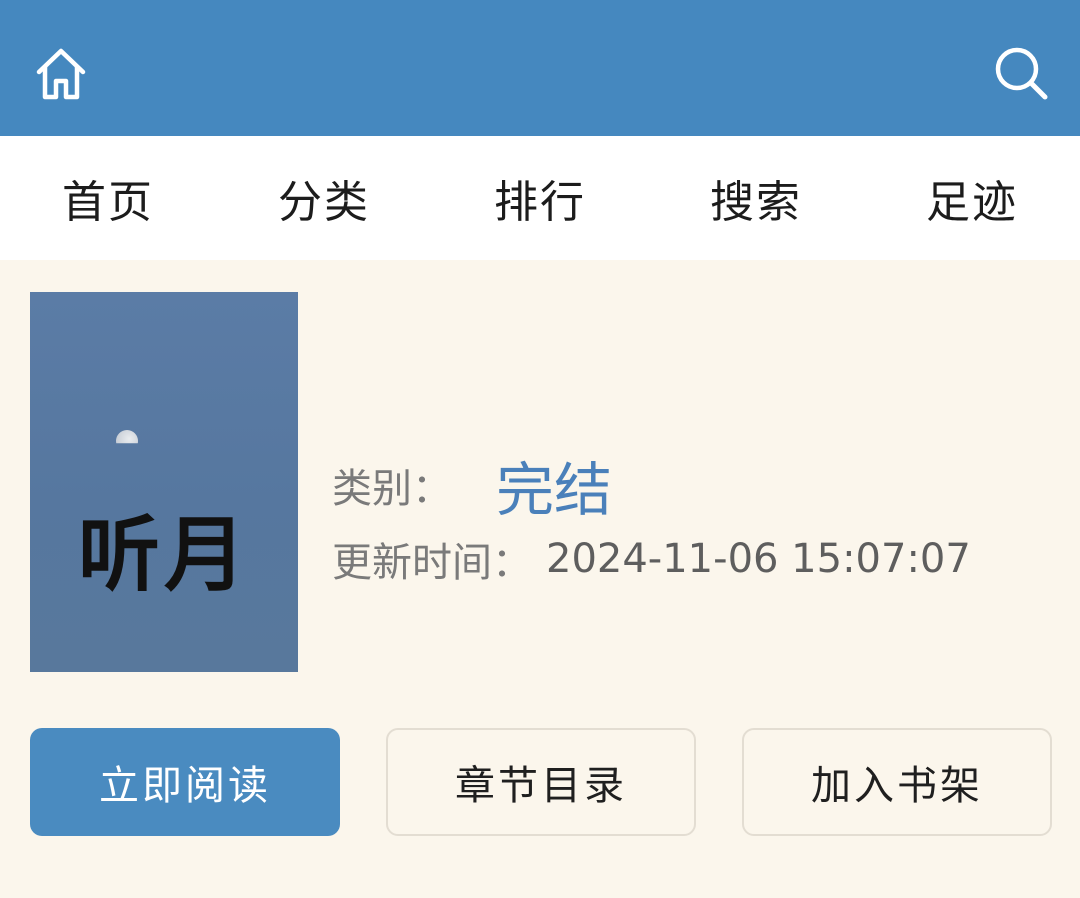 This screenshot has width=1080, height=898. I want to click on nav-item-category: 分类, so click(324, 198).